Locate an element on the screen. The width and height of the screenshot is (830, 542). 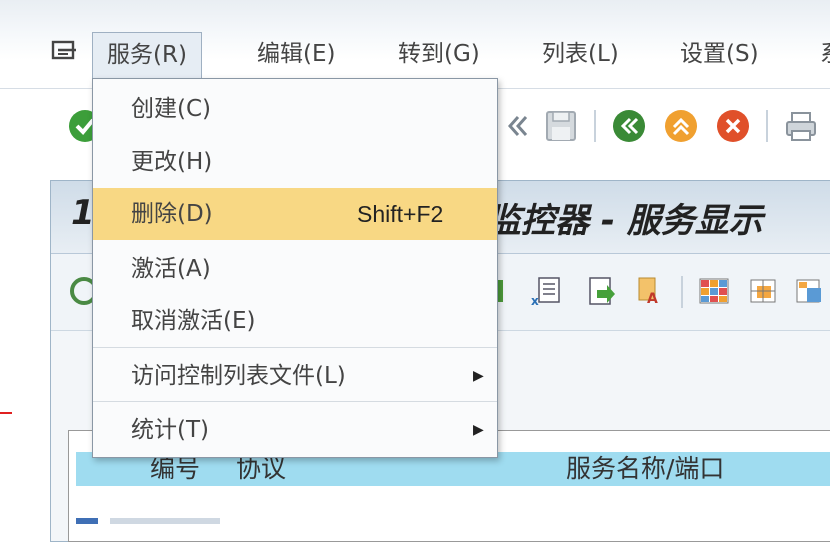
menu-edit: 编辑(E) is located at coordinates (296, 54).